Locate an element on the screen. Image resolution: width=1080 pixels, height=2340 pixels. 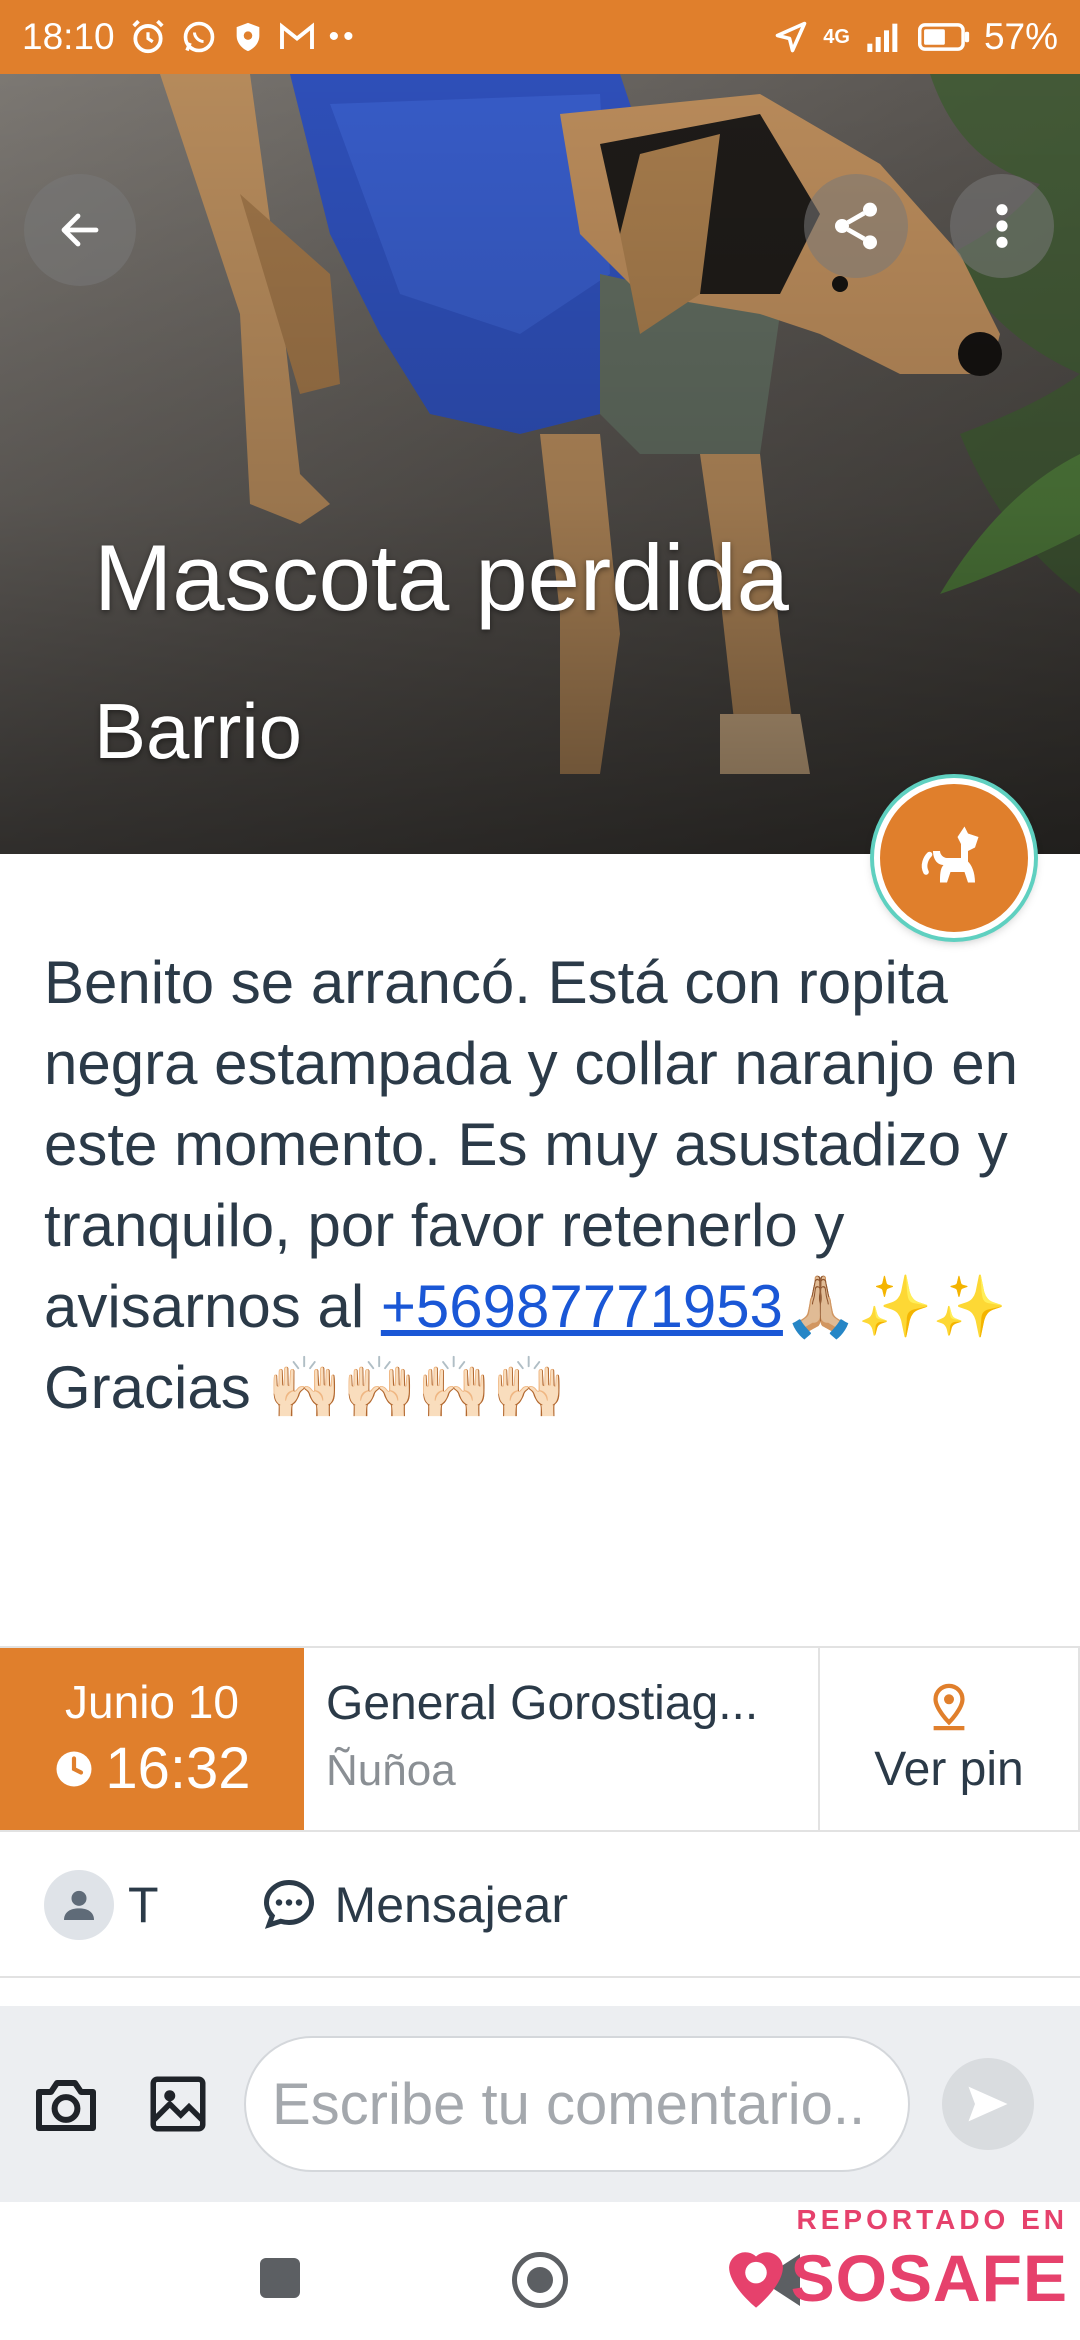
camera-button is located at coordinates (66, 2104).